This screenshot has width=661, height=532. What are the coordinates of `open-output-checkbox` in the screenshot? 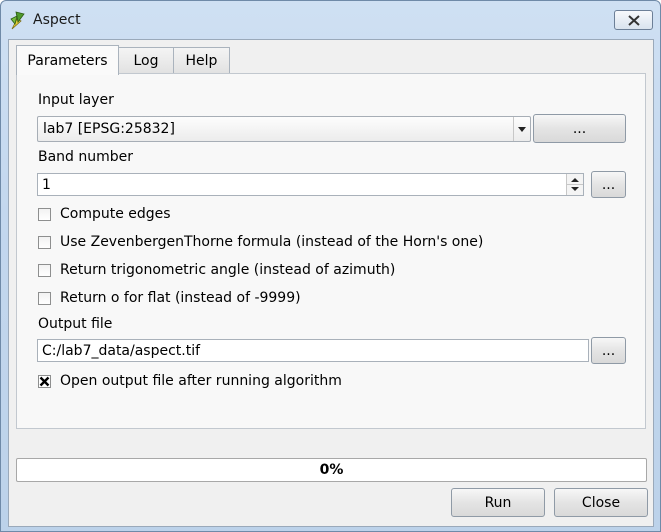 It's located at (44, 381).